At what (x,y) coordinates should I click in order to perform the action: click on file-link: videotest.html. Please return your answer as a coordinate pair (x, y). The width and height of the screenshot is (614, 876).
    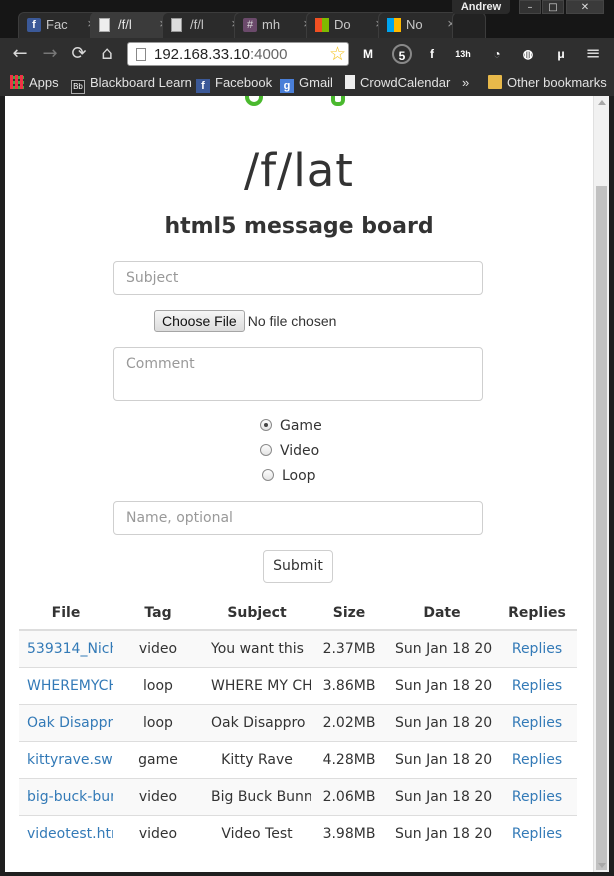
    Looking at the image, I should click on (70, 834).